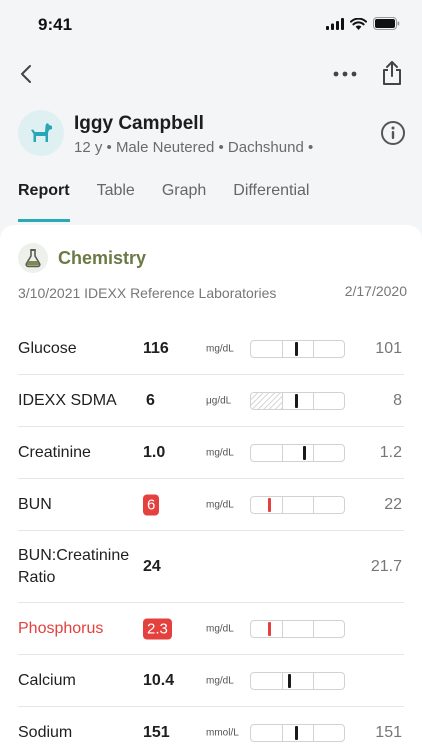  I want to click on info-button, so click(393, 133).